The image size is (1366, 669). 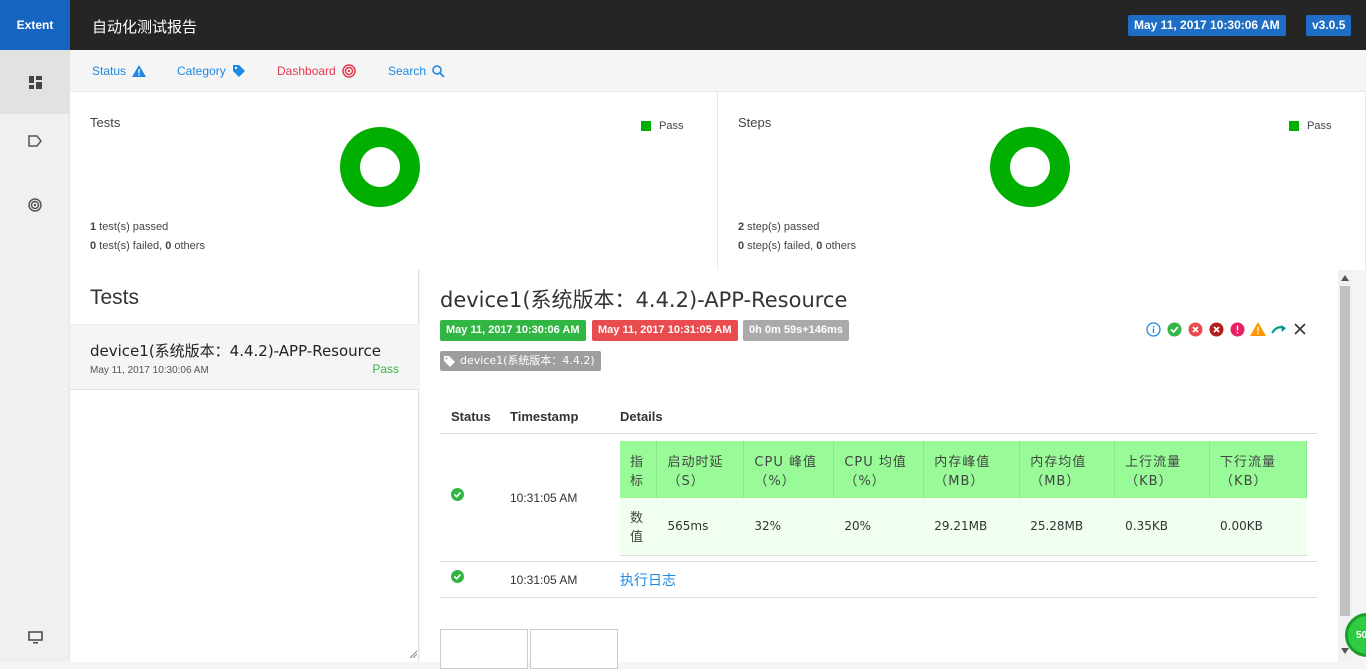 I want to click on detail-scrollbar, so click(x=1345, y=466).